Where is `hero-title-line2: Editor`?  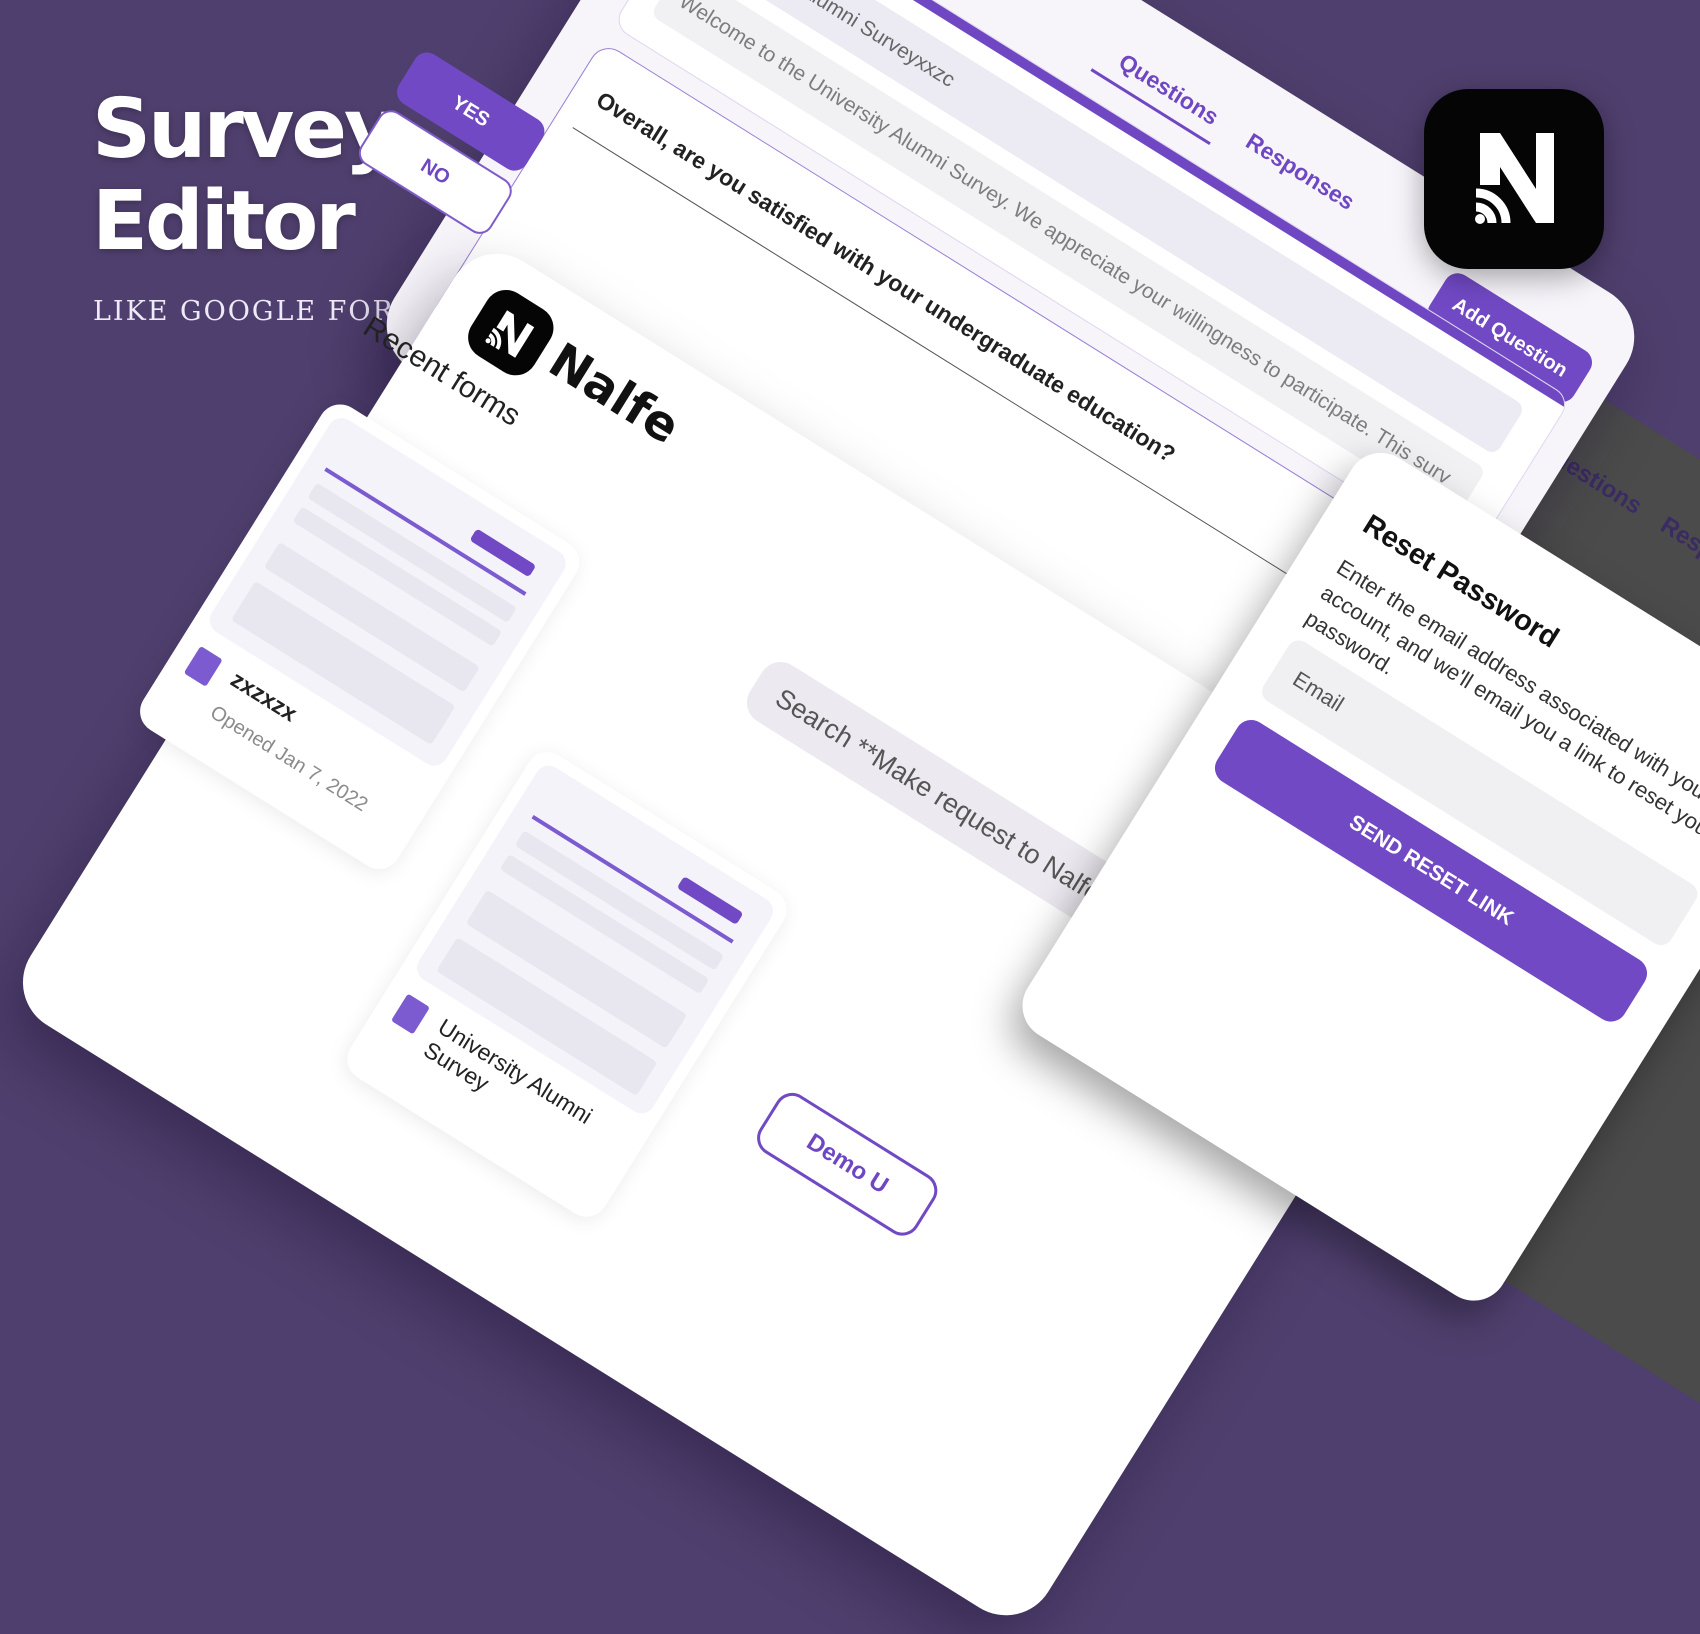 hero-title-line2: Editor is located at coordinates (224, 221).